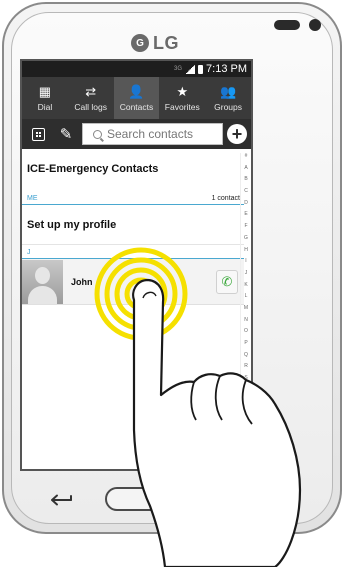 The height and width of the screenshot is (567, 347). I want to click on brand-name: LG, so click(166, 42).